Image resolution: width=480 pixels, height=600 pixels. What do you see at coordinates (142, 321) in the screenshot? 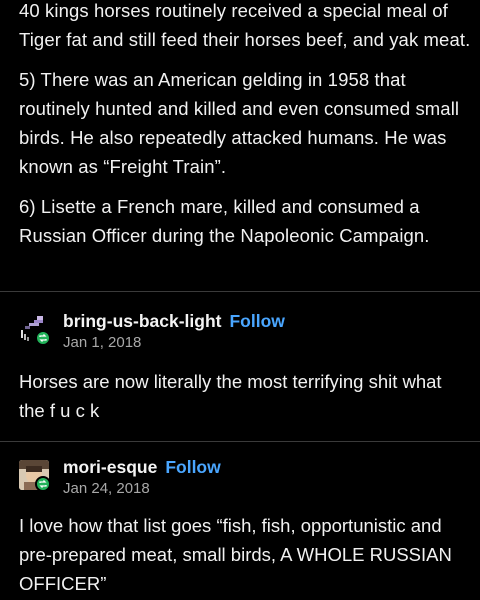
I see `username-link: bring-us-back-light` at bounding box center [142, 321].